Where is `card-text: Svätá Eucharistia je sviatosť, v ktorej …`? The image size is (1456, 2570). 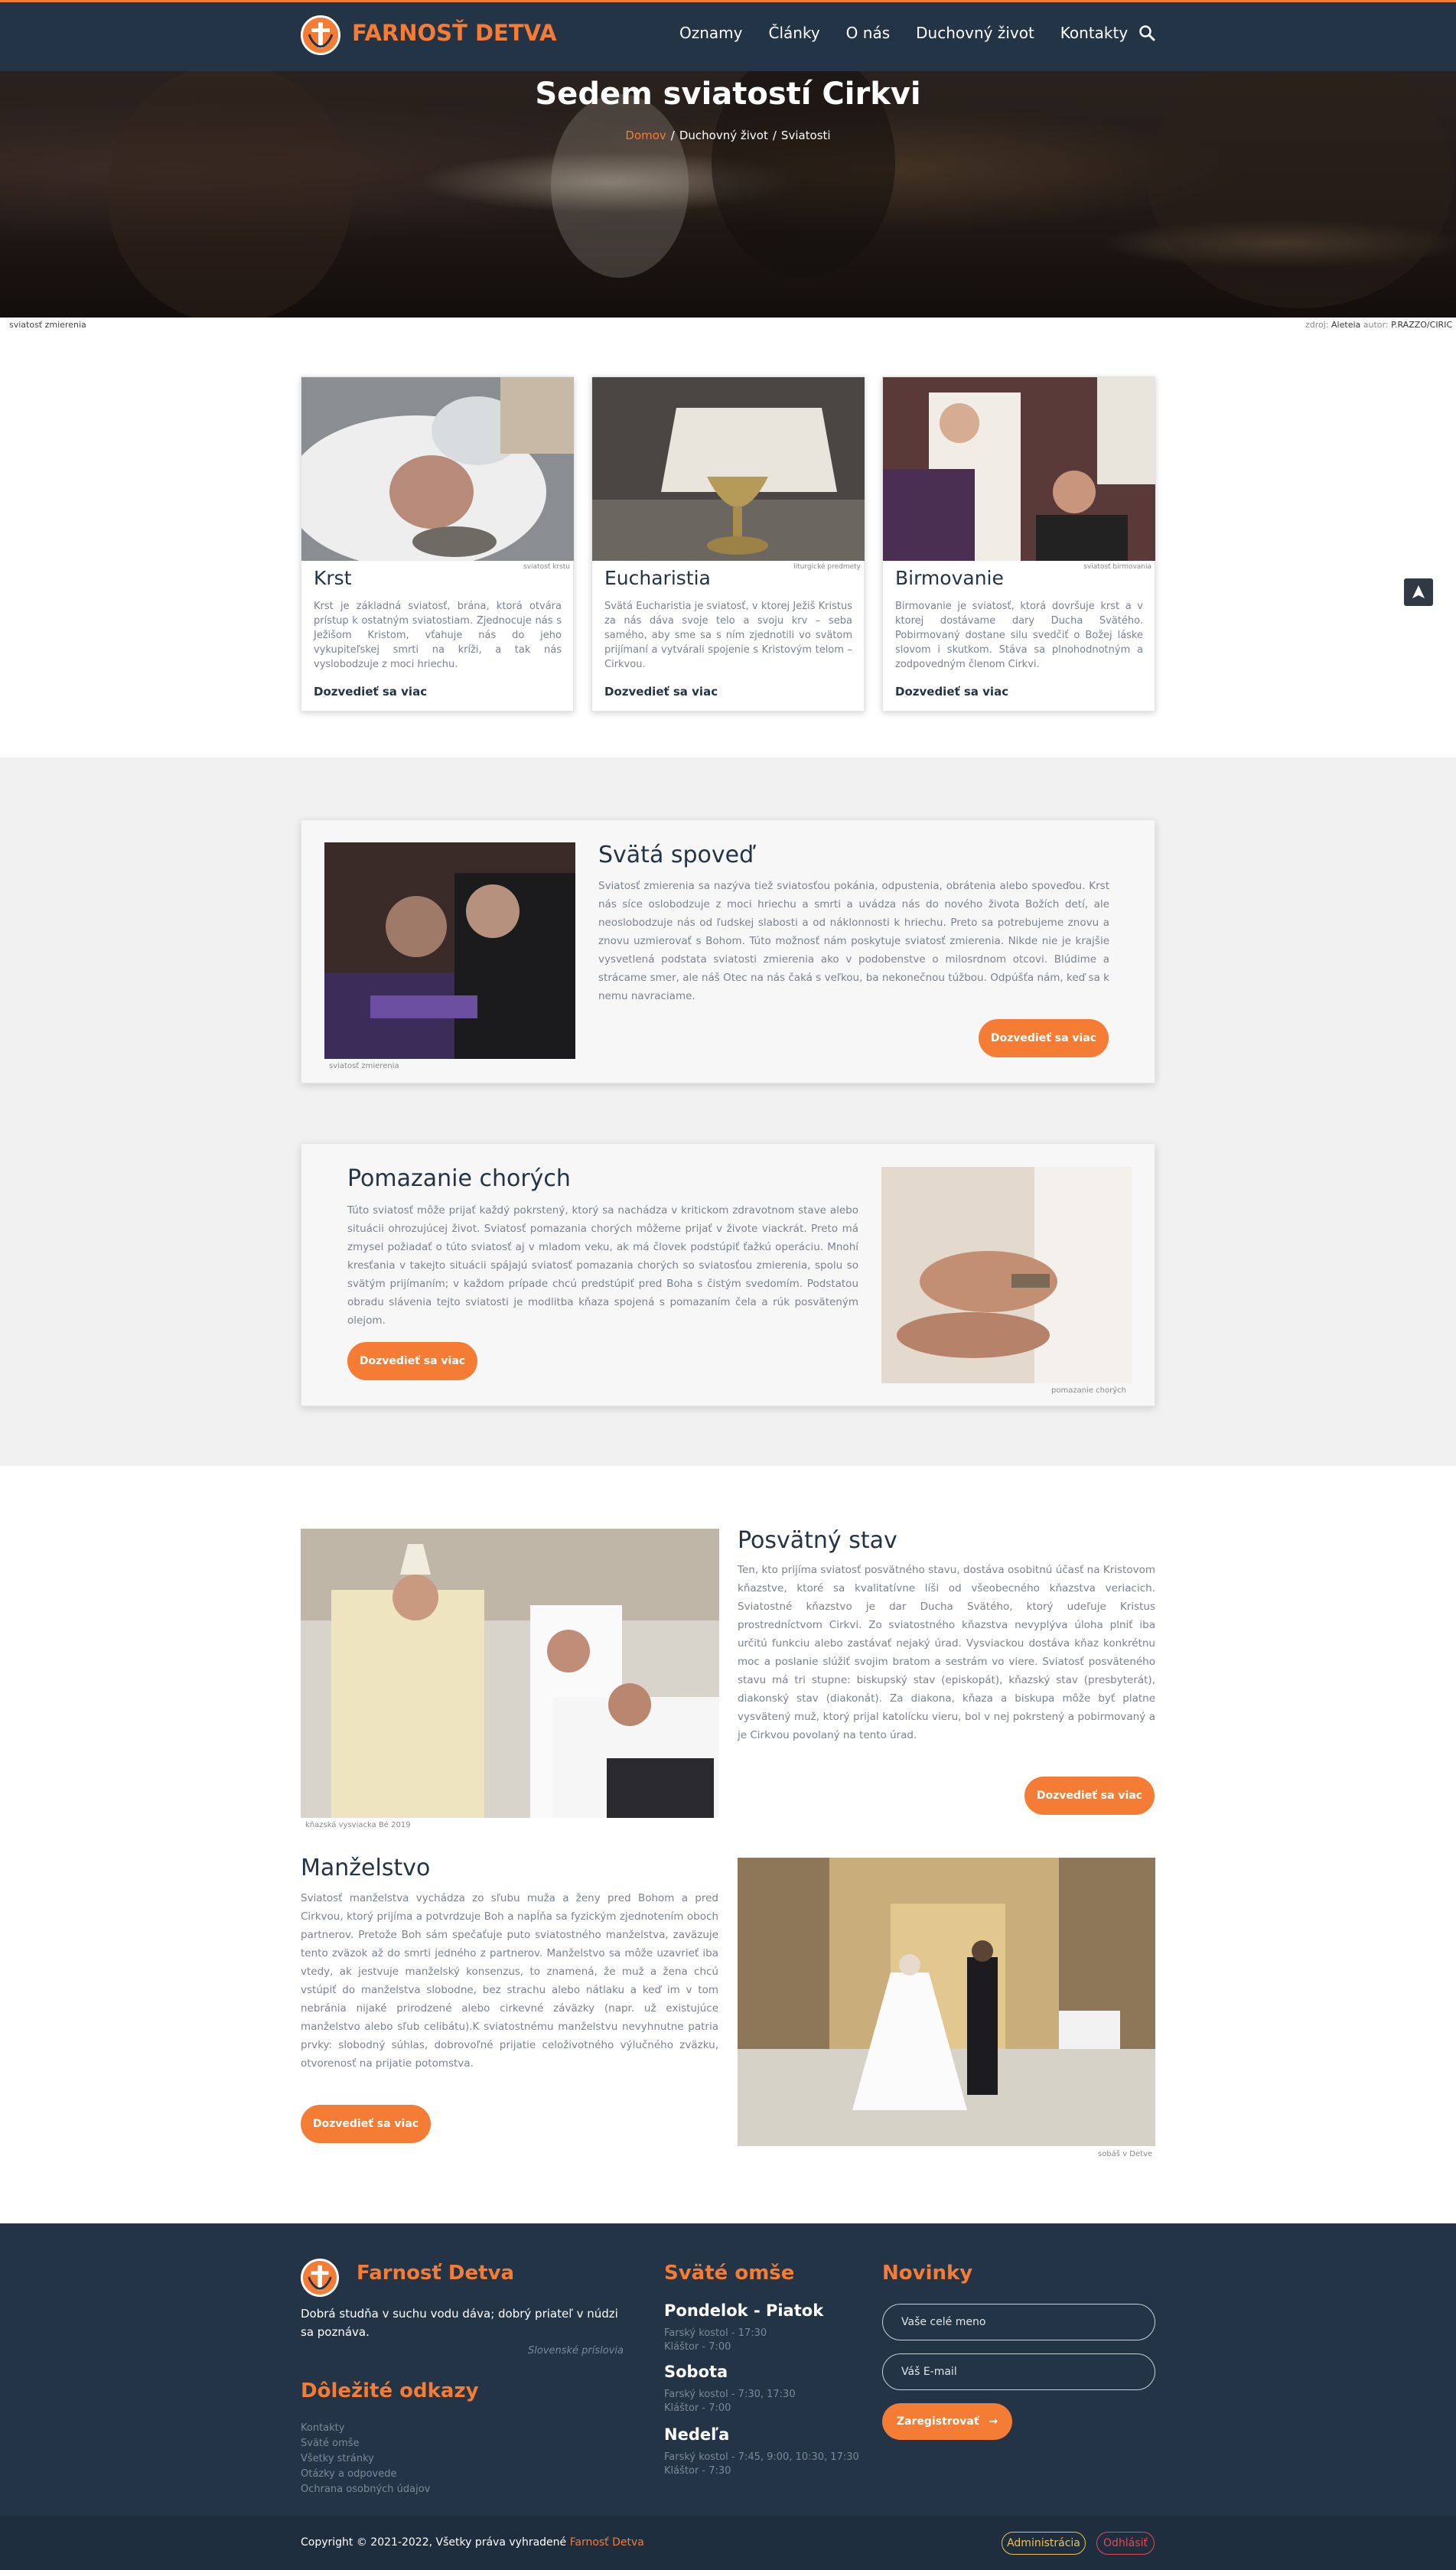
card-text: Svätá Eucharistia je sviatosť, v ktorej … is located at coordinates (728, 635).